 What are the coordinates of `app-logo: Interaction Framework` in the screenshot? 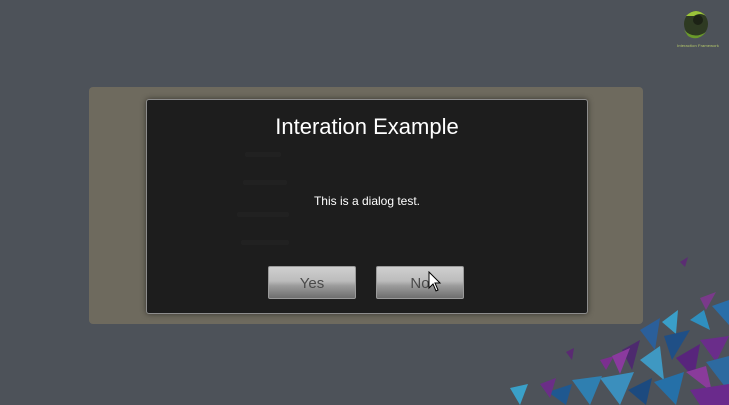 It's located at (698, 29).